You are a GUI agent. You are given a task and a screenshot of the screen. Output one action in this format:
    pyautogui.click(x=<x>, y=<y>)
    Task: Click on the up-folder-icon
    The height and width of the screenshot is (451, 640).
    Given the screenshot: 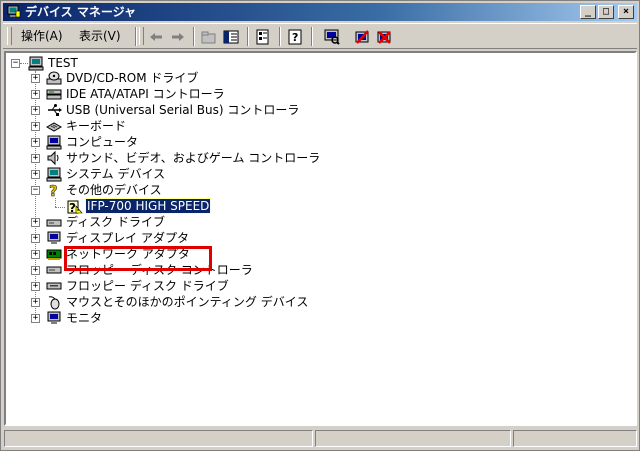 What is the action you would take?
    pyautogui.click(x=209, y=36)
    